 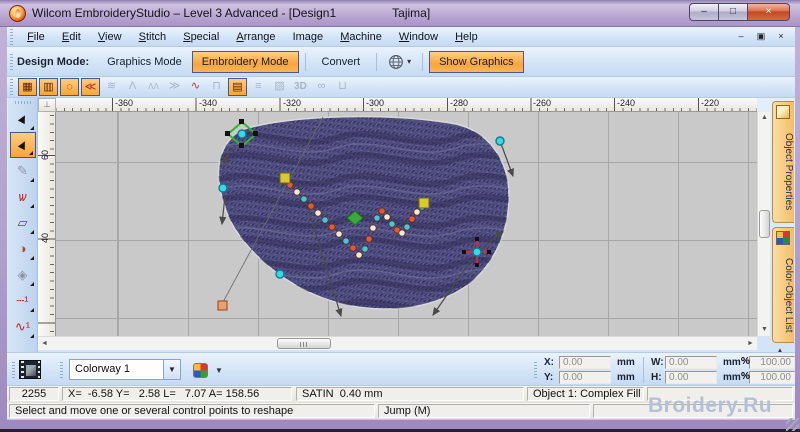 I want to click on menu-image: Image, so click(x=308, y=37).